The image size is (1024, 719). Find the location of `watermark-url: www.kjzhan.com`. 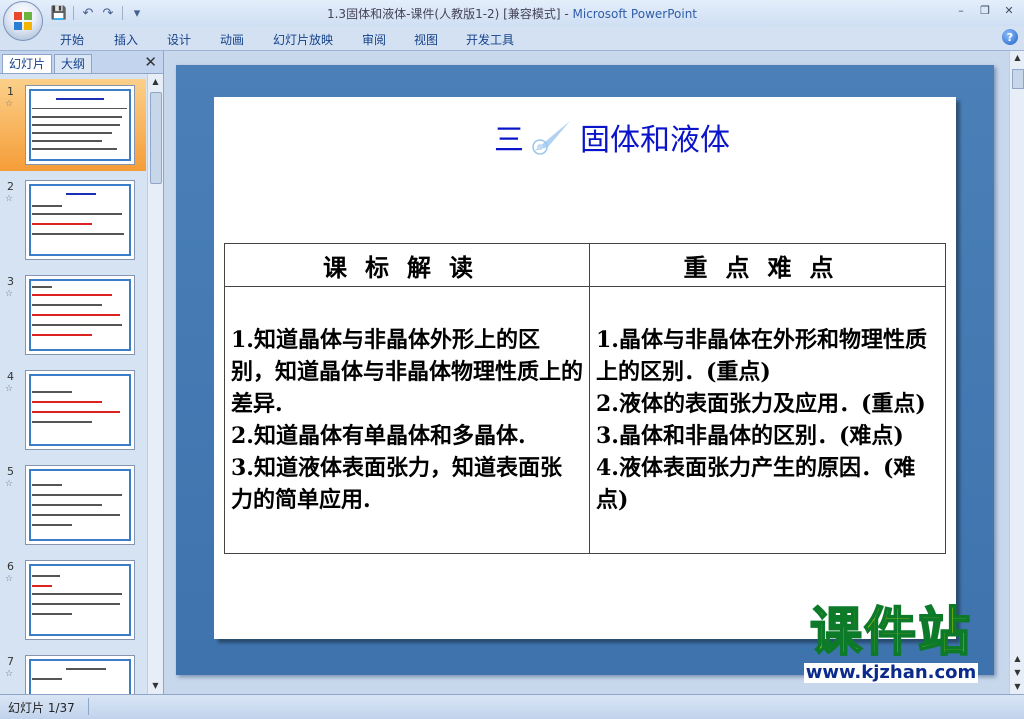

watermark-url: www.kjzhan.com is located at coordinates (891, 672).